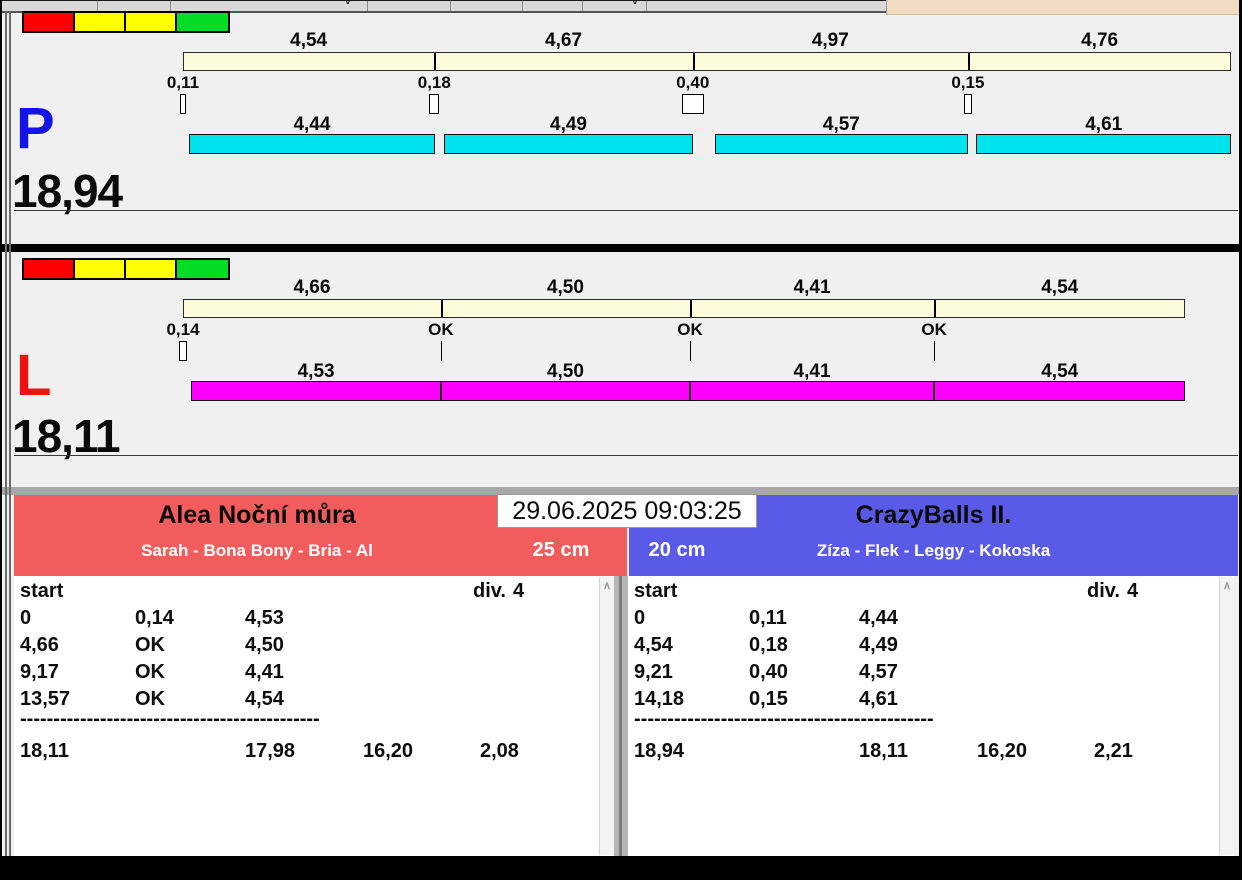 The width and height of the screenshot is (1242, 880). Describe the element at coordinates (314, 751) in the screenshot. I see `table-totals-row: 18,11 17,98 16,20 2,08` at that location.